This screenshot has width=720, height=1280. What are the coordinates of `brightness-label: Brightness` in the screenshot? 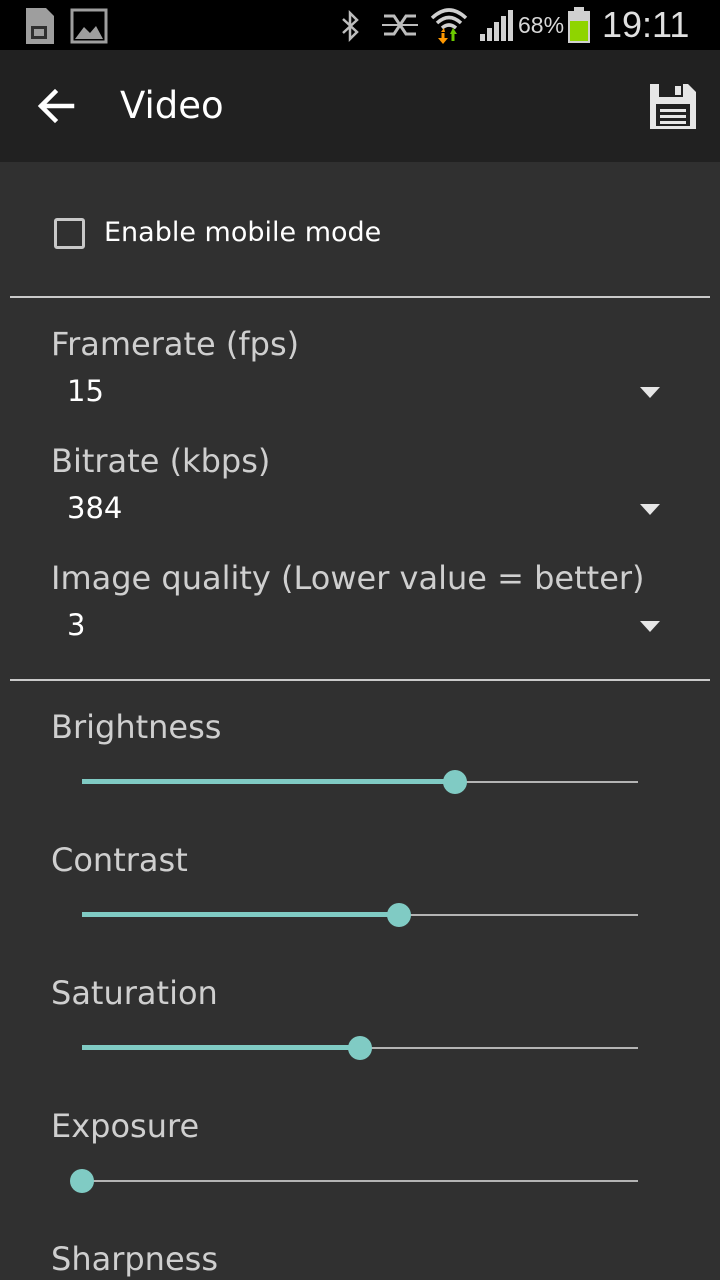 It's located at (136, 727).